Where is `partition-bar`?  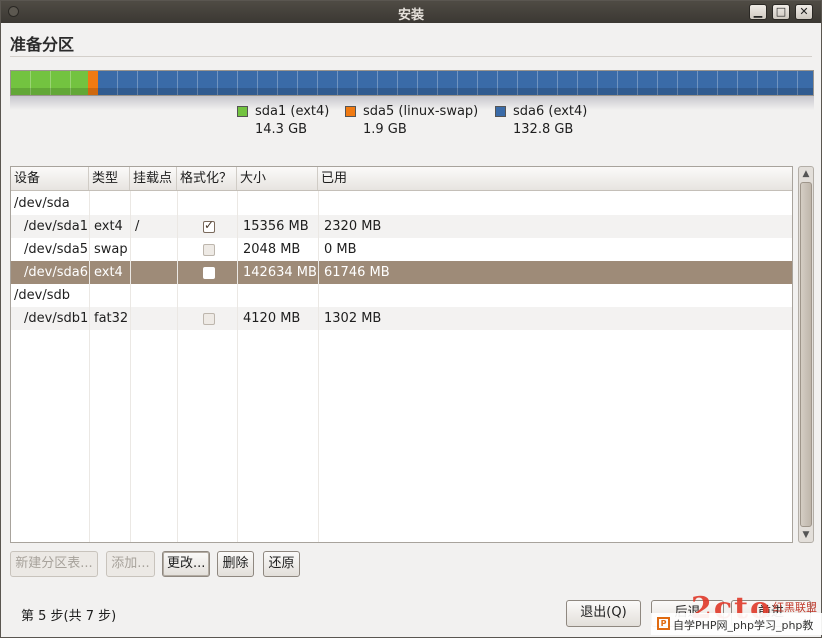 partition-bar is located at coordinates (412, 83).